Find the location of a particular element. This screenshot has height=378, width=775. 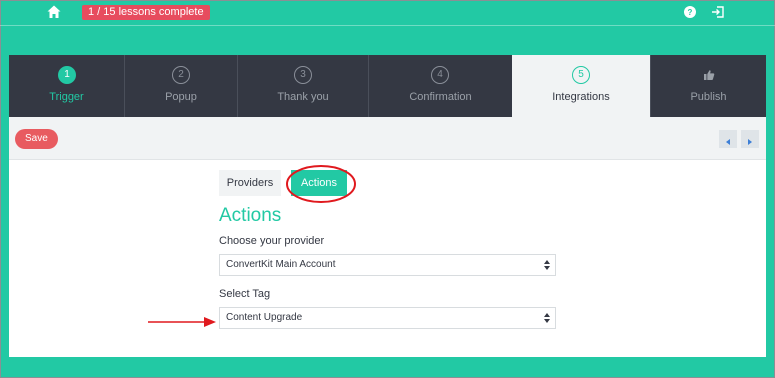

topbar-divider is located at coordinates (387, 25).